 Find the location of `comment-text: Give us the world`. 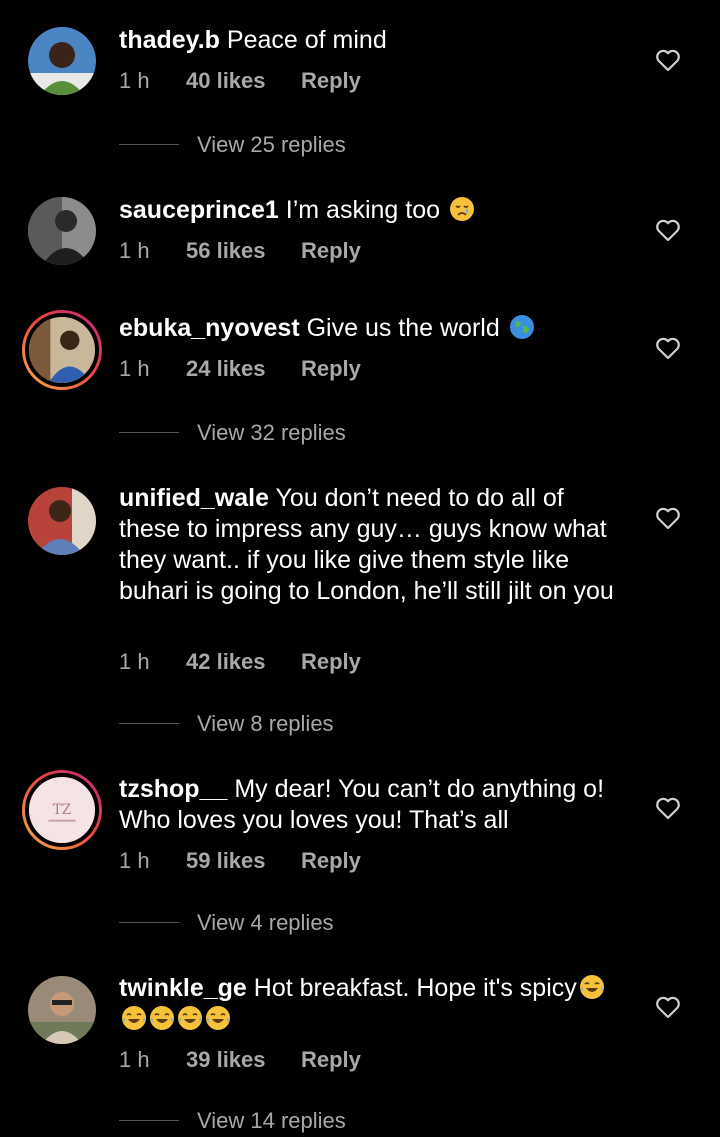

comment-text: Give us the world is located at coordinates (403, 328).